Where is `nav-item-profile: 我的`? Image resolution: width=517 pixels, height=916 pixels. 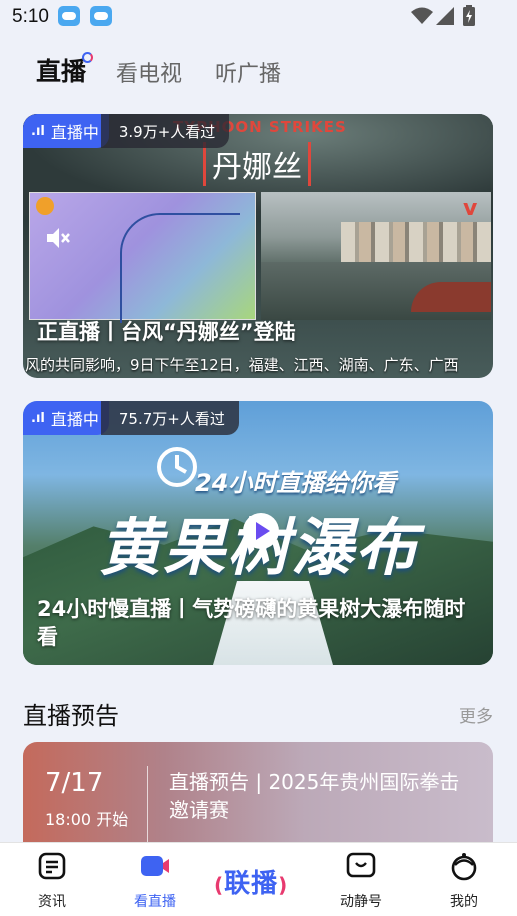 nav-item-profile: 我的 is located at coordinates (464, 881).